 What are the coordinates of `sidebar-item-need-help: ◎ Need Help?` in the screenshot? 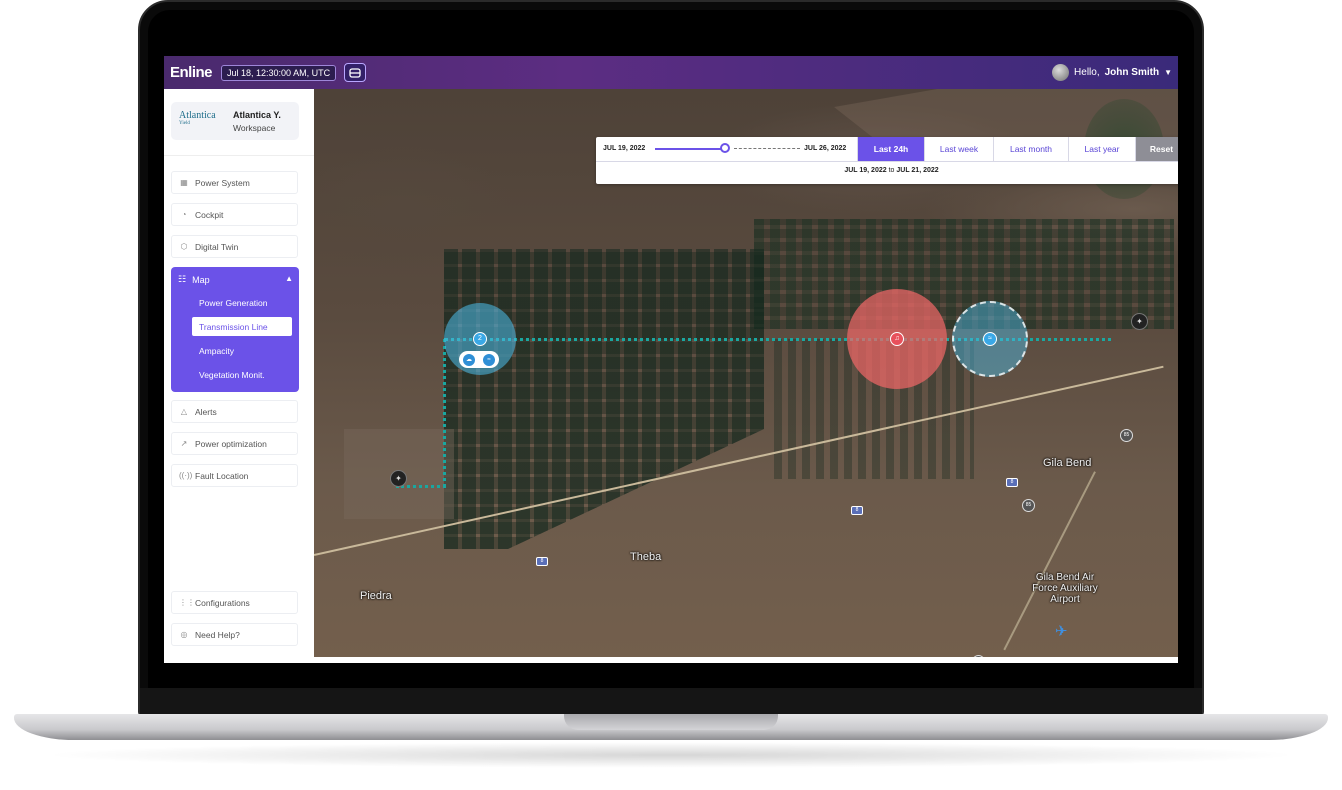 It's located at (234, 634).